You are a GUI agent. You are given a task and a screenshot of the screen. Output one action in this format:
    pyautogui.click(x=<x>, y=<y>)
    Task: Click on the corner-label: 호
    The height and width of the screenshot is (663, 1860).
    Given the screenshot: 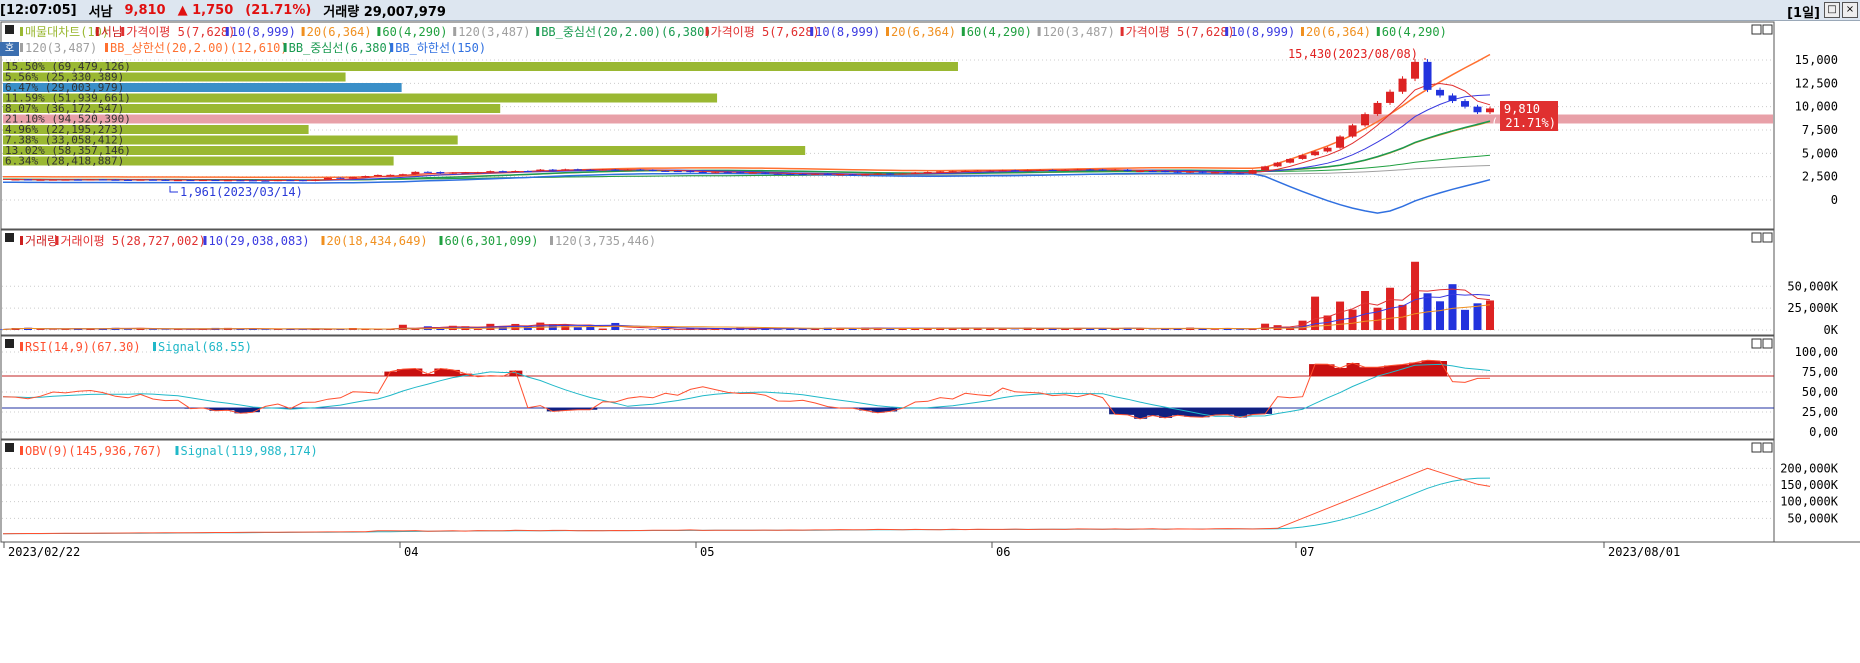 What is the action you would take?
    pyautogui.click(x=9, y=49)
    